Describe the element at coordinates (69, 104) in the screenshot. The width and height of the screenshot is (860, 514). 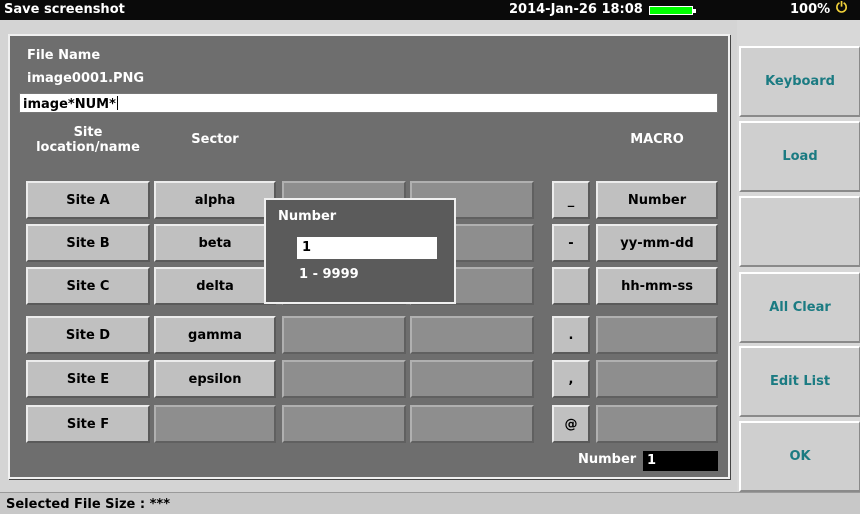
I see `file-name-input-value: image*NUM*` at that location.